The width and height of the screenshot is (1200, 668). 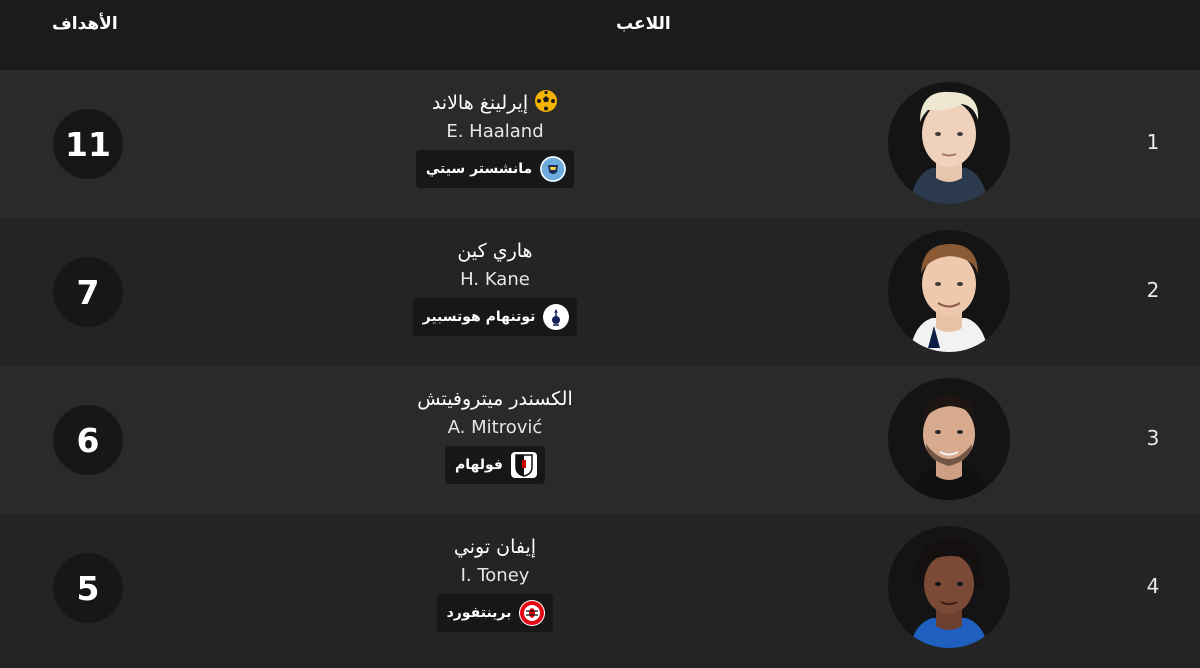 What do you see at coordinates (1153, 290) in the screenshot?
I see `rank-number: 2` at bounding box center [1153, 290].